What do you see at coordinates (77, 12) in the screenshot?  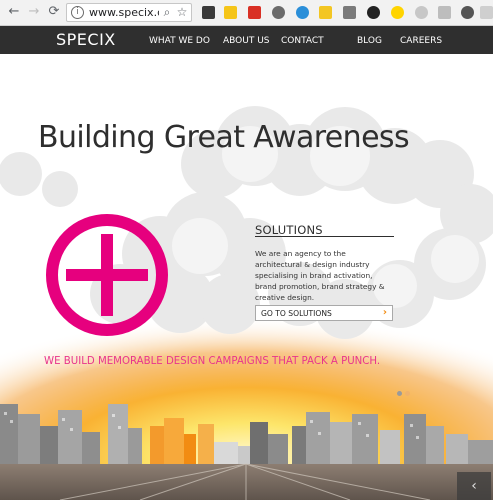 I see `site-info-icon: i` at bounding box center [77, 12].